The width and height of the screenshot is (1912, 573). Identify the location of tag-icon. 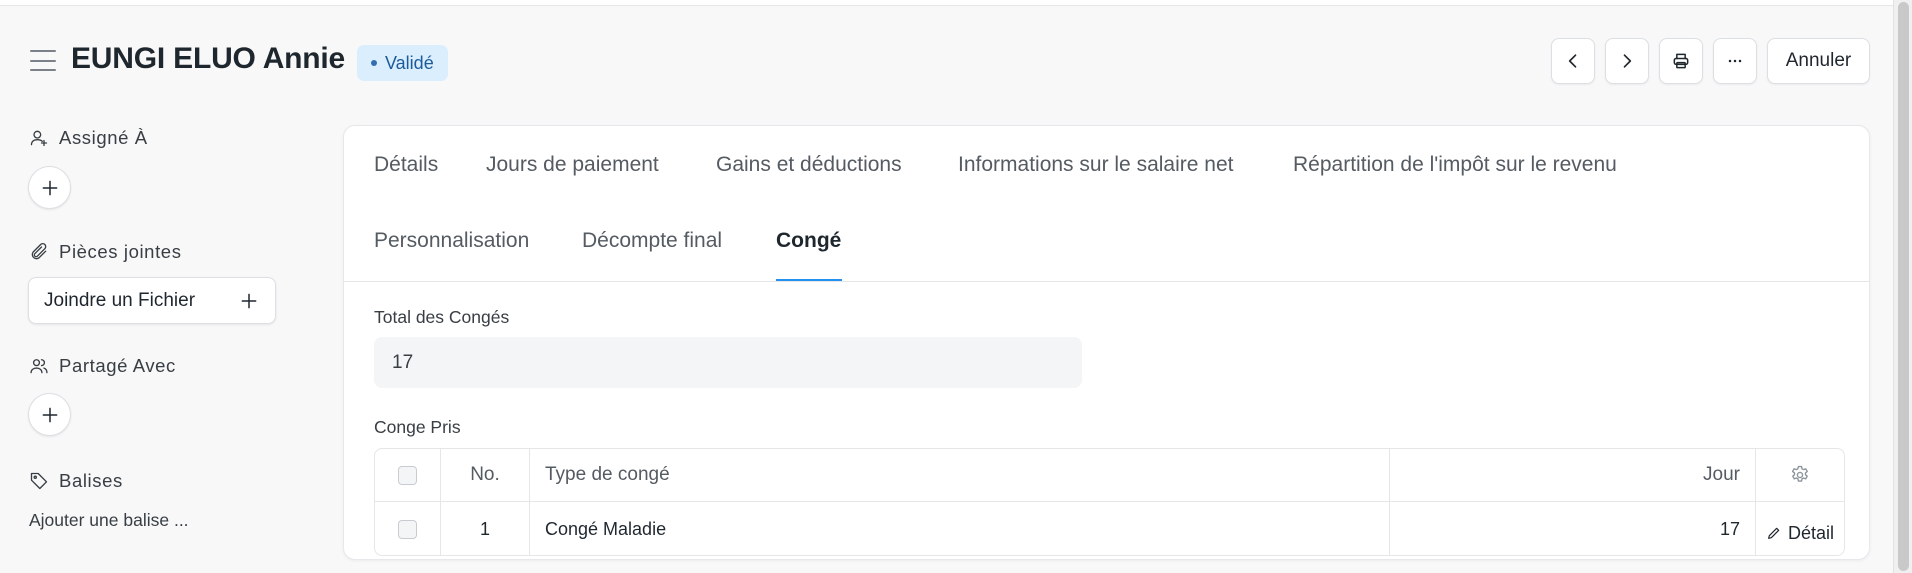
(39, 481).